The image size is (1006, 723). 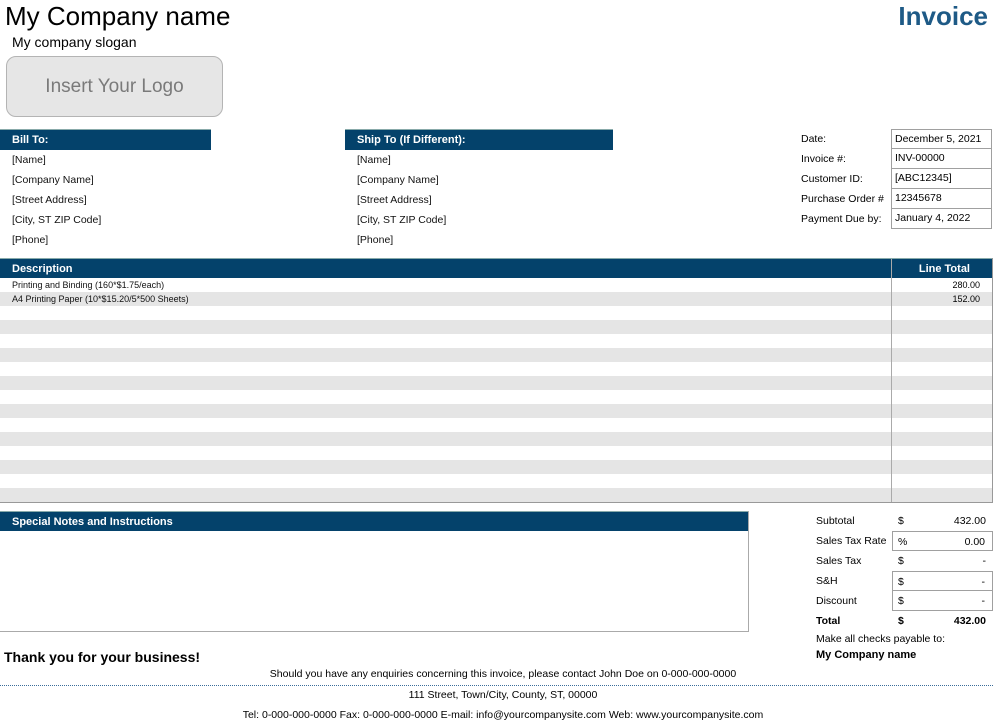 I want to click on discount-currency: $, so click(x=901, y=601).